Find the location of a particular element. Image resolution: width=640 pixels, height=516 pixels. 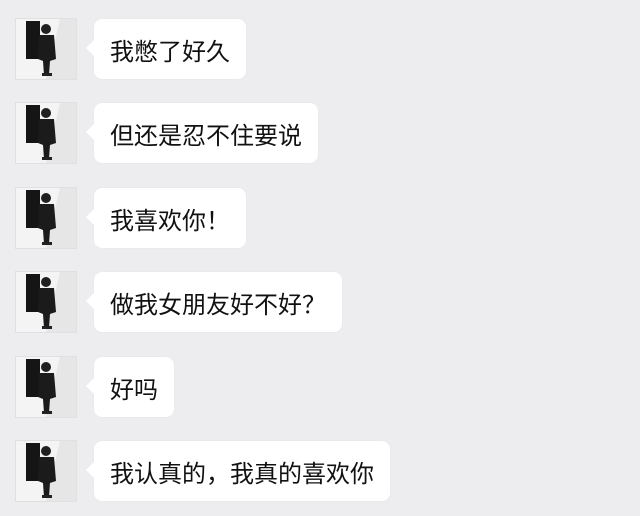

message-row: 我认真的，我真的喜欢你 is located at coordinates (320, 473).